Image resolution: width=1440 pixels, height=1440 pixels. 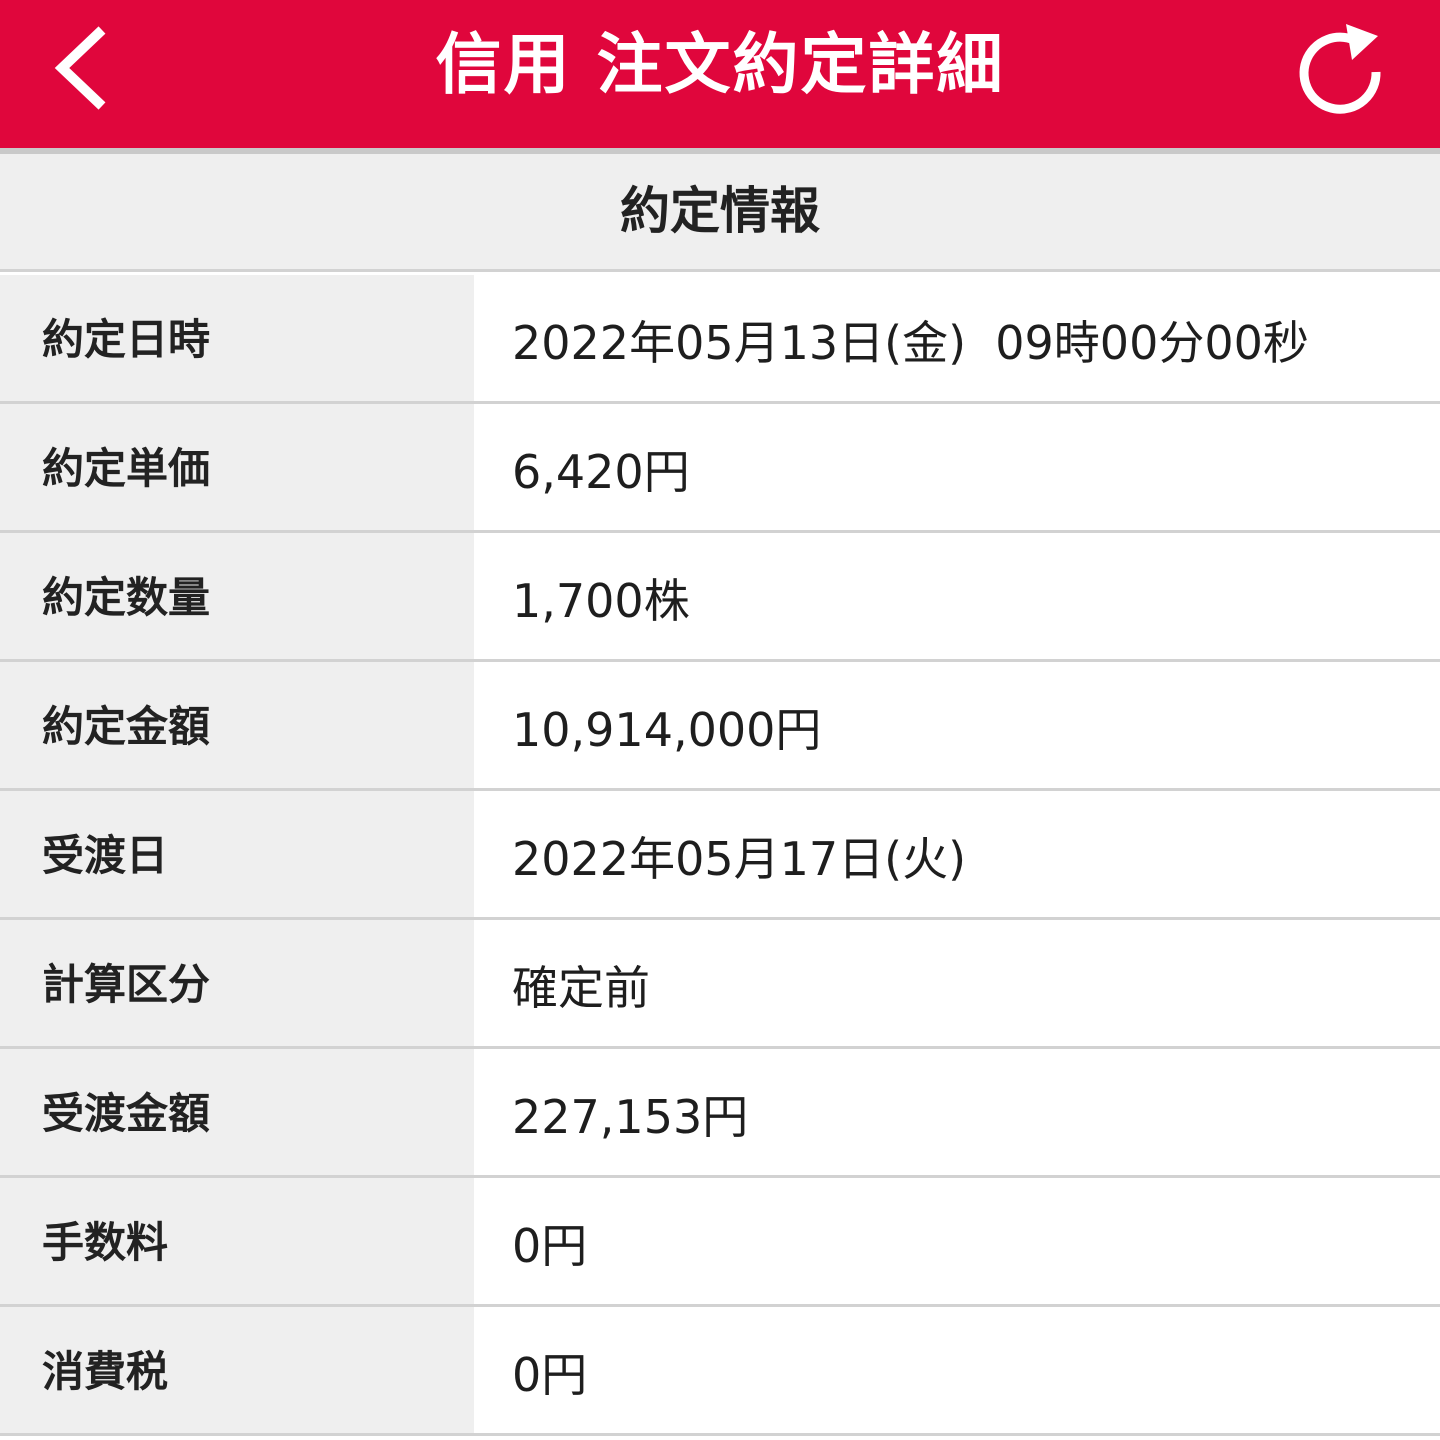 What do you see at coordinates (237, 854) in the screenshot?
I see `row-label: 受渡日` at bounding box center [237, 854].